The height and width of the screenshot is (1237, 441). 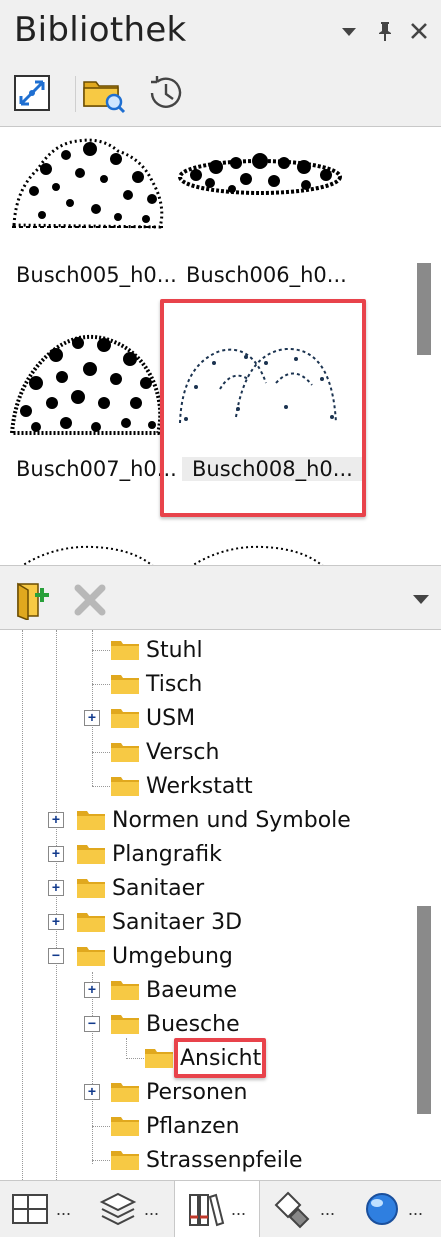 I want to click on tree-item: Buesche, so click(x=175, y=1024).